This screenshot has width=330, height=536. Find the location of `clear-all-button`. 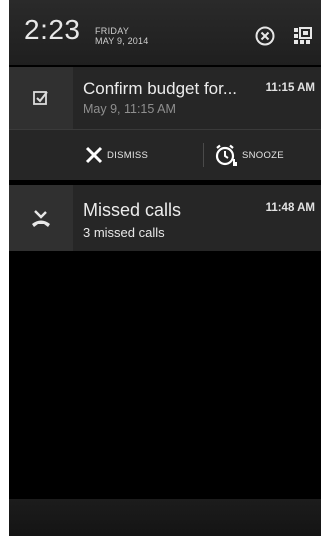

clear-all-button is located at coordinates (265, 36).